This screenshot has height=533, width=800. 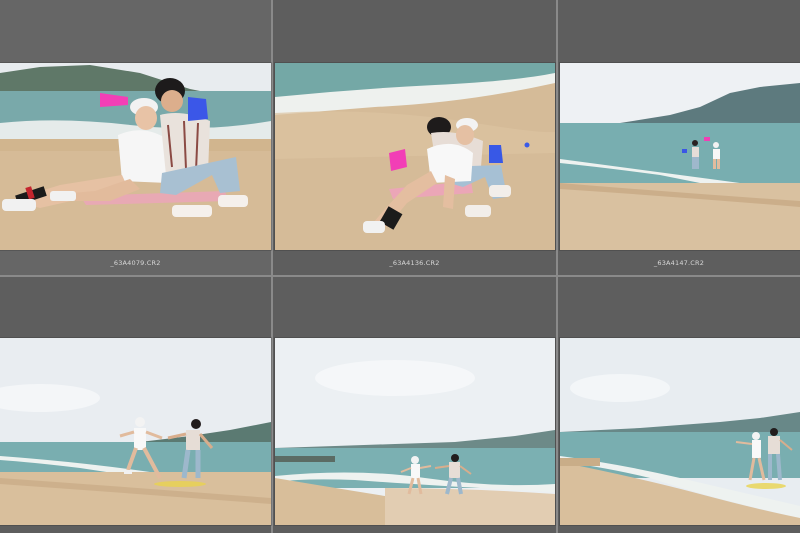 I want to click on filename-label: _63A4147.CR2, so click(x=679, y=263).